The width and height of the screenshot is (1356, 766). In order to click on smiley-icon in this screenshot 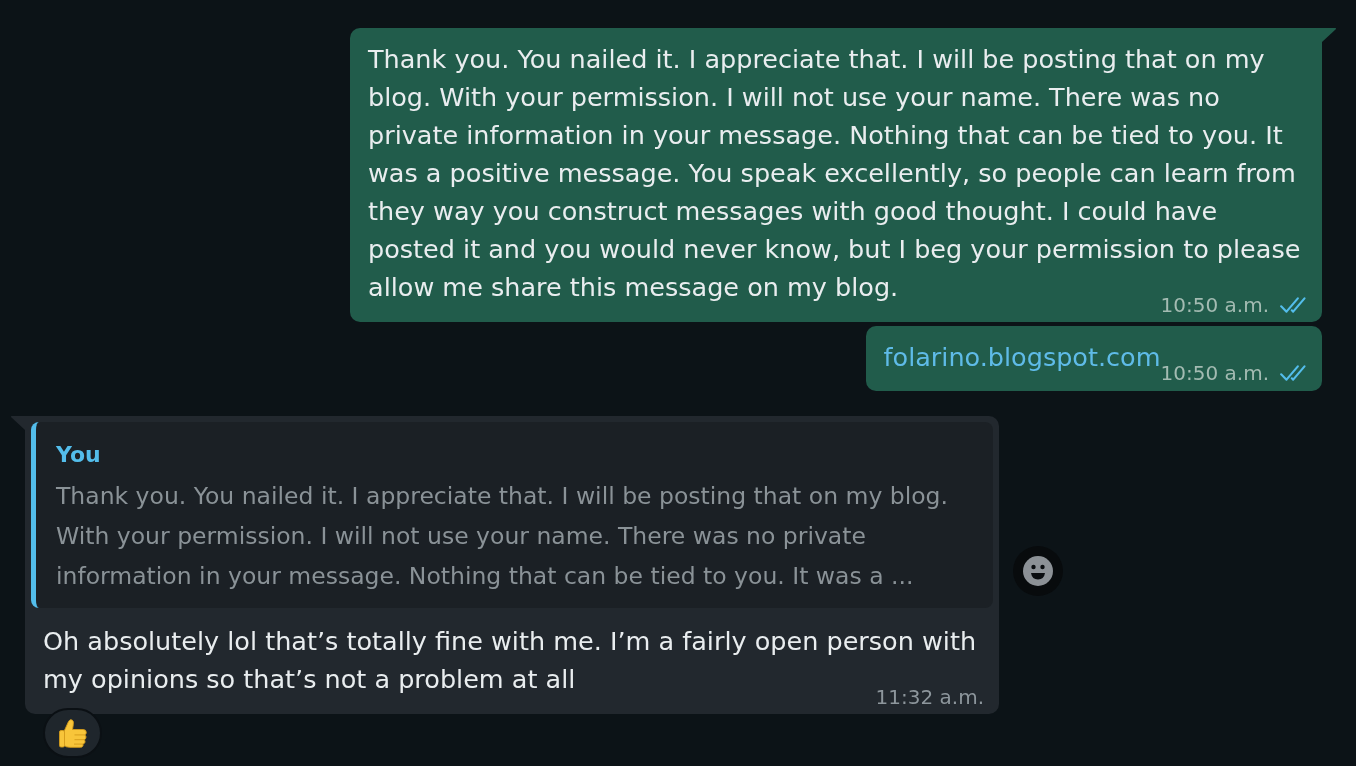, I will do `click(1038, 571)`.